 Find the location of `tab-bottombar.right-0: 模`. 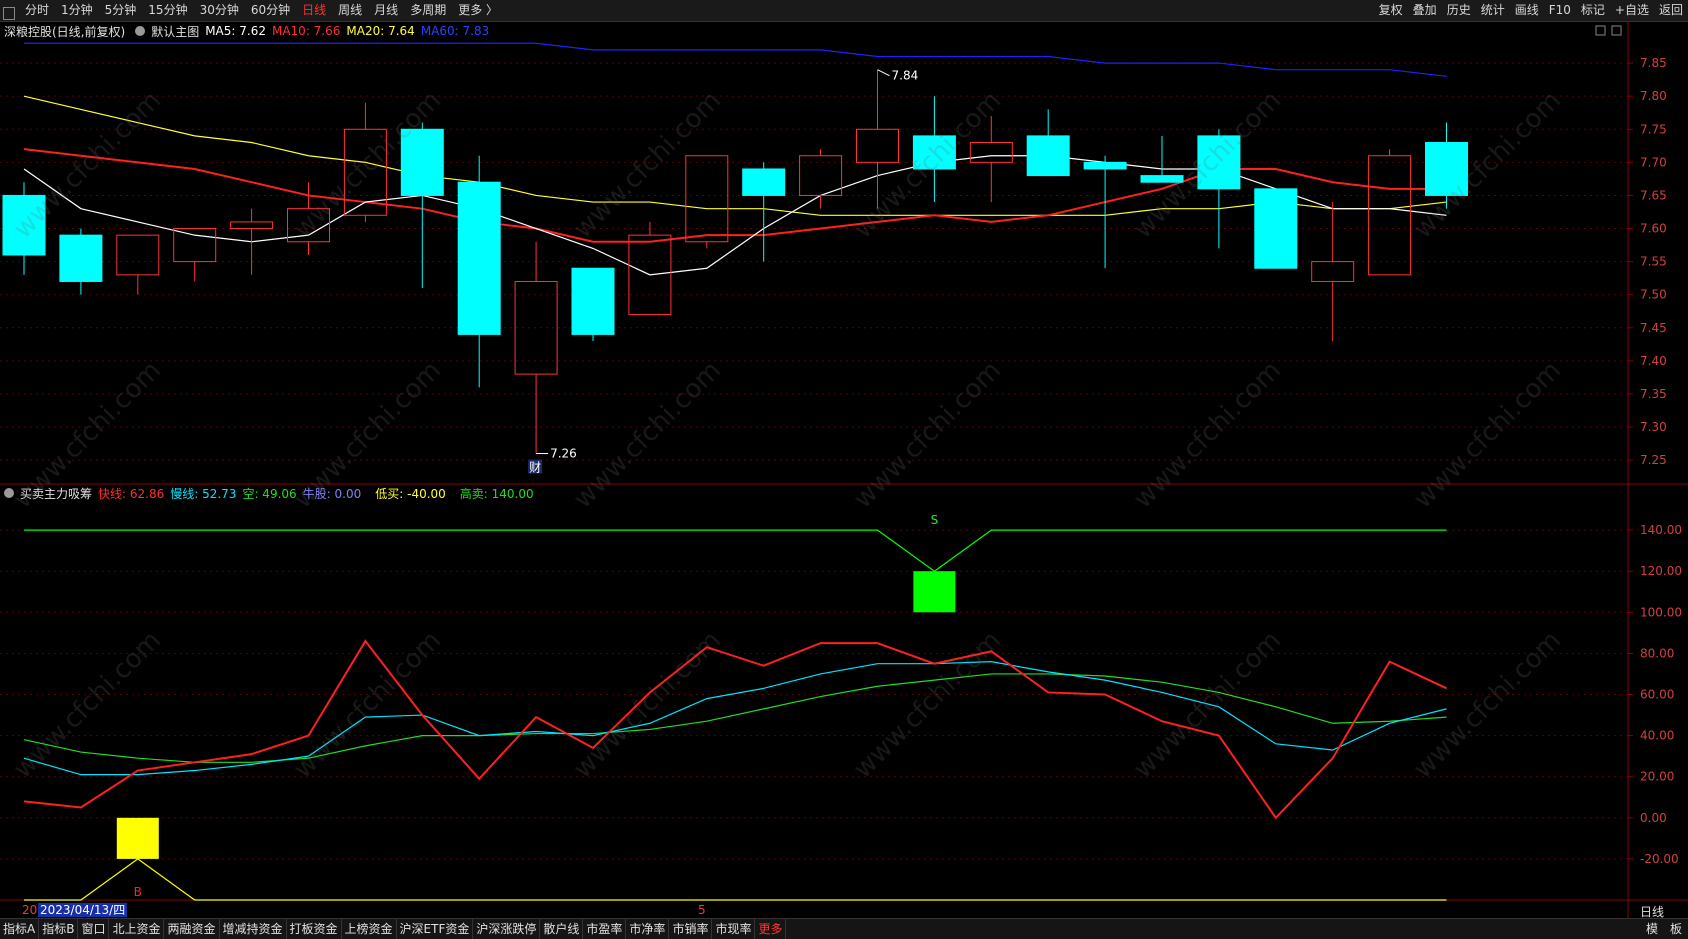

tab-bottombar.right-0: 模 is located at coordinates (1652, 929).